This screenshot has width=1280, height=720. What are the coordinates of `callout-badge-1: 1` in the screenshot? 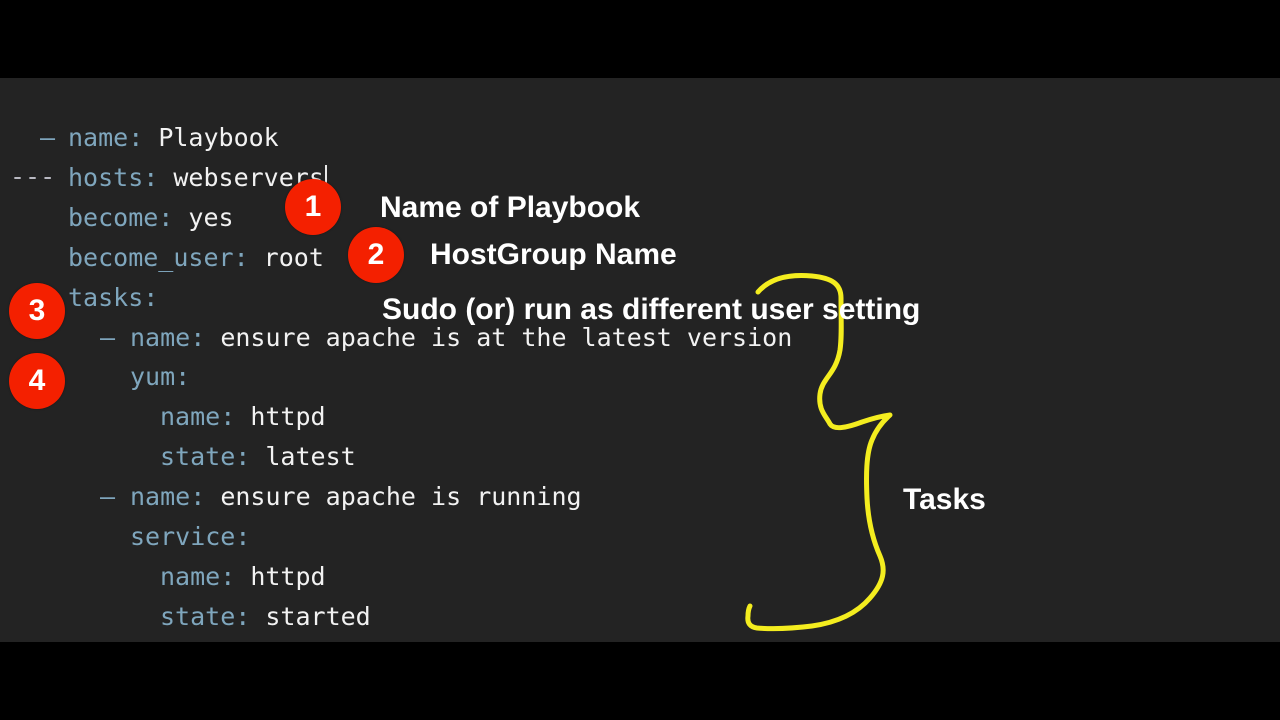 It's located at (313, 207).